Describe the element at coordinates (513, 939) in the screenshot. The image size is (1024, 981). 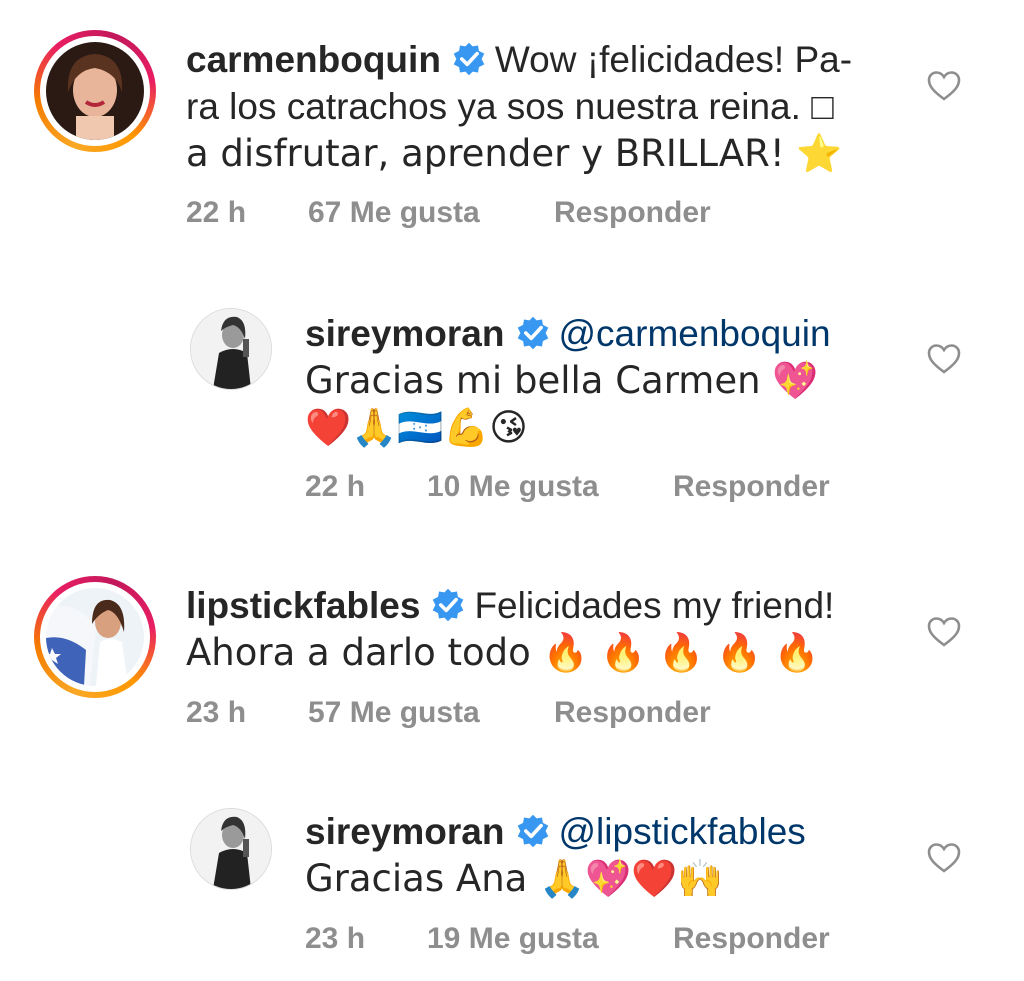
I see `likes-count: 19 Me gusta` at that location.